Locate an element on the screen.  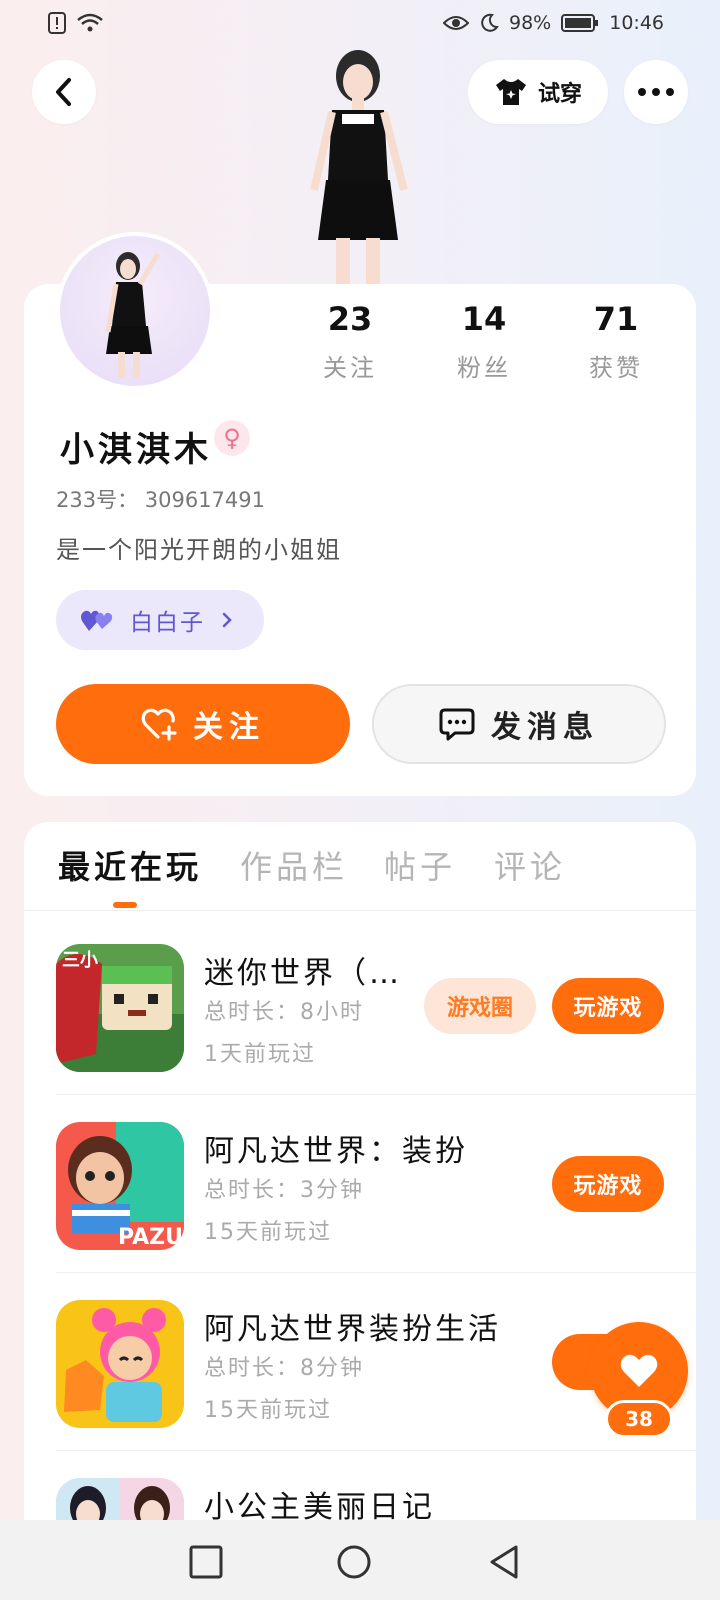
follow-button: 关注 is located at coordinates (203, 724).